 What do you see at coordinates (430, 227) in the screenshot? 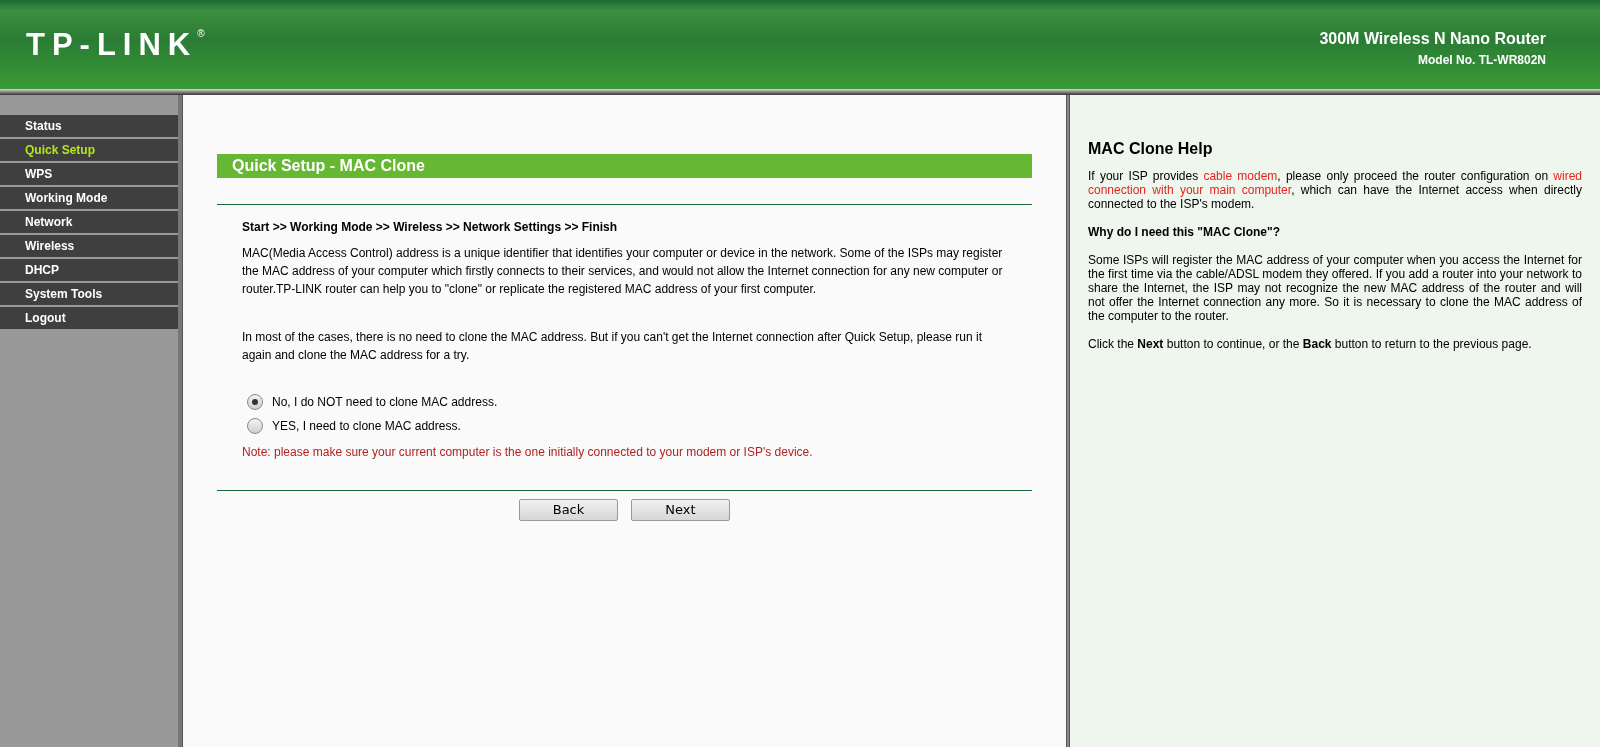
I see `breadcrumb: Start >> Working Mode >> Wireless >> Network Settings >> Finish` at bounding box center [430, 227].